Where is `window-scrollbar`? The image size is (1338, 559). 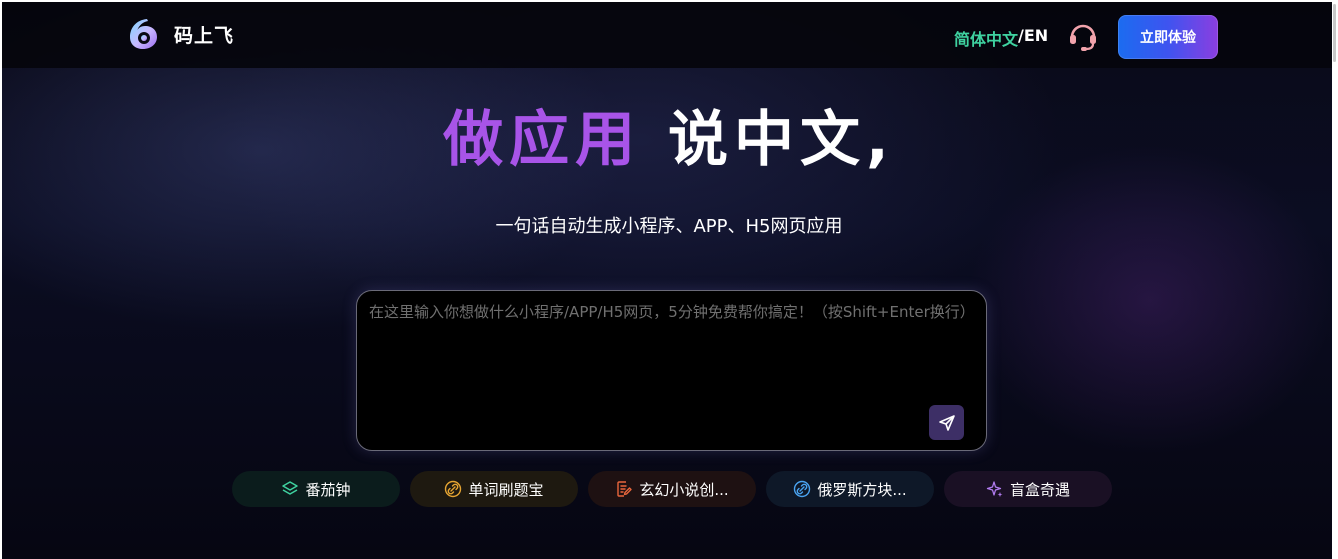
window-scrollbar is located at coordinates (1335, 279).